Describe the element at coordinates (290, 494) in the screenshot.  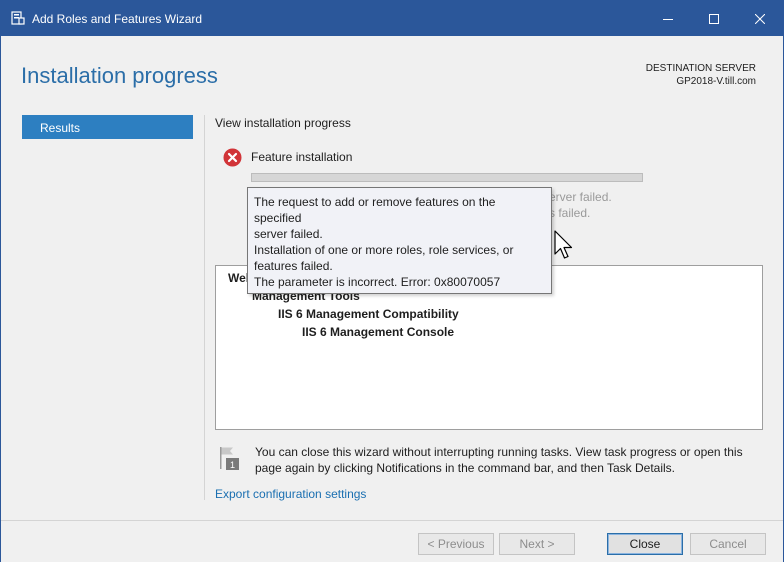
I see `export-configuration-link: Export configuration settings` at that location.